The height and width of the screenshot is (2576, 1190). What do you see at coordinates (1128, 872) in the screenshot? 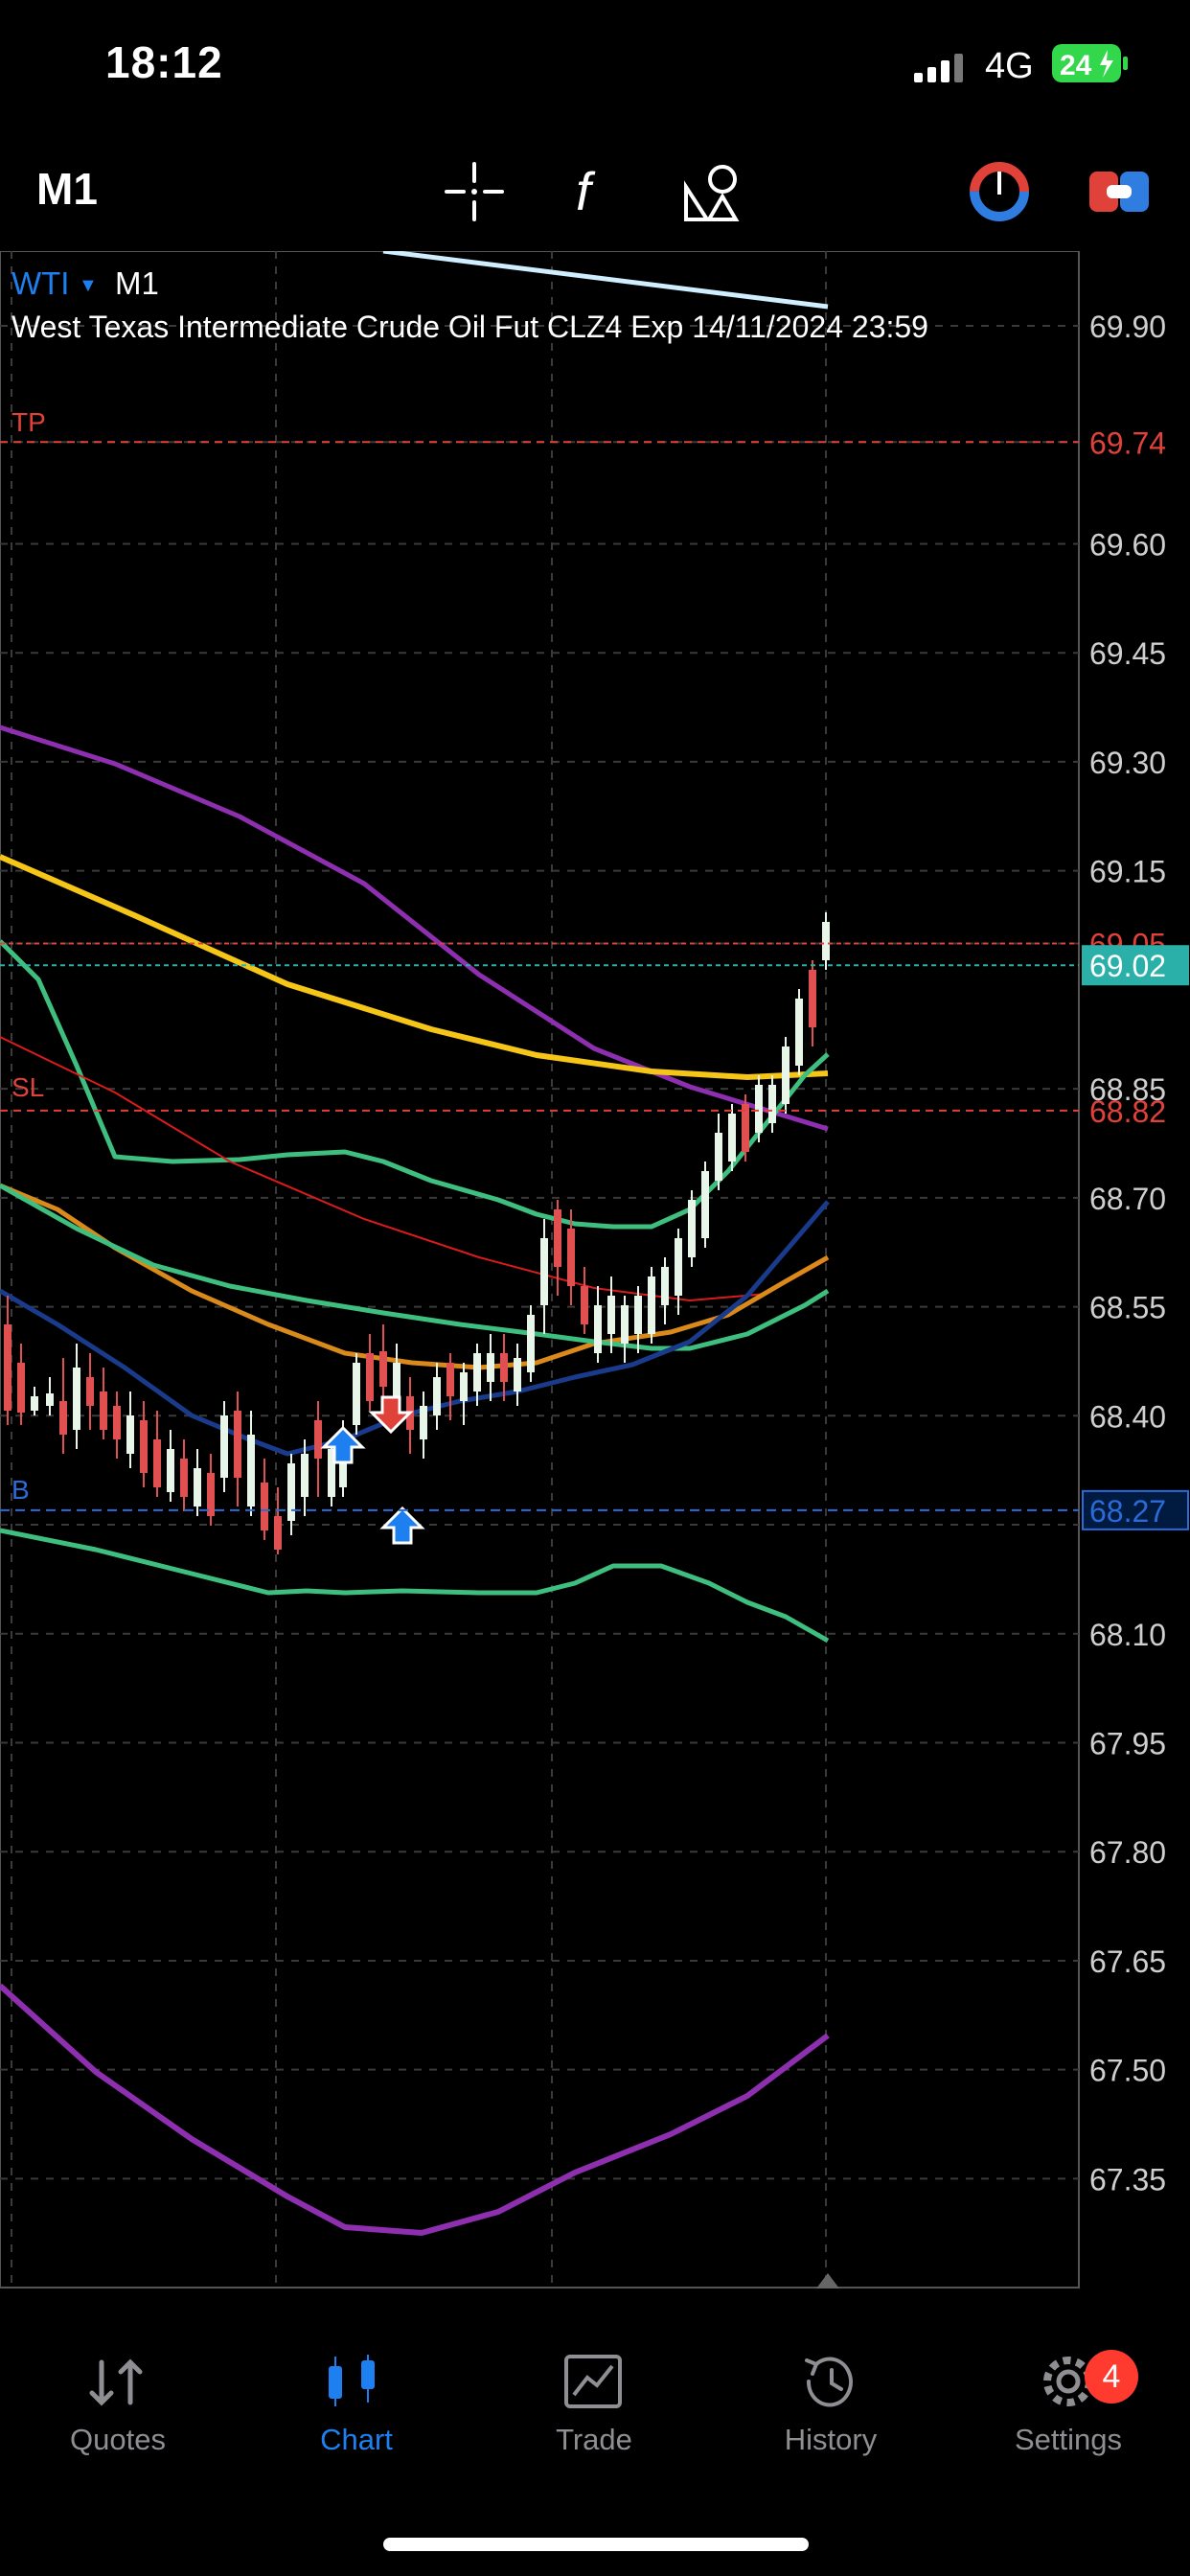
I see `price-tick: 69.15` at bounding box center [1128, 872].